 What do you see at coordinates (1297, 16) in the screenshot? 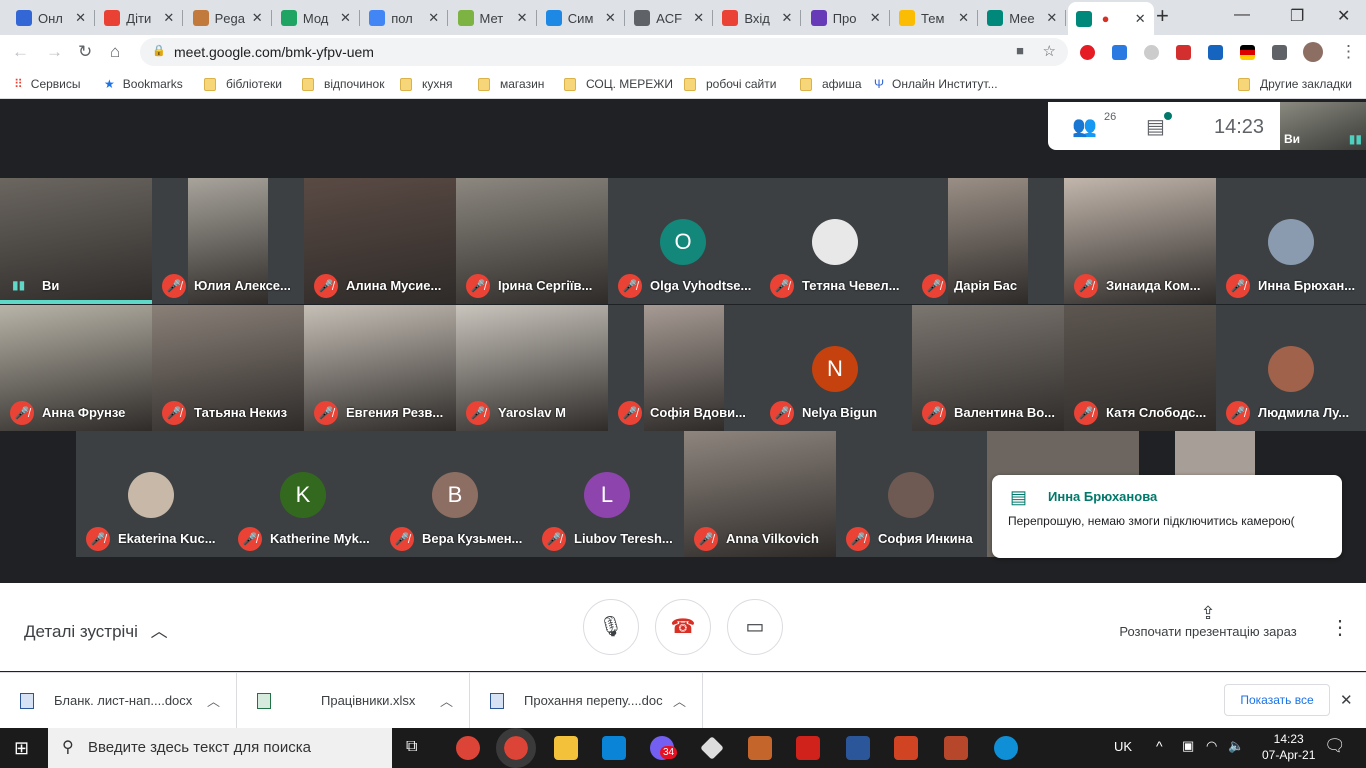
I see `restore-button: ❐` at bounding box center [1297, 16].